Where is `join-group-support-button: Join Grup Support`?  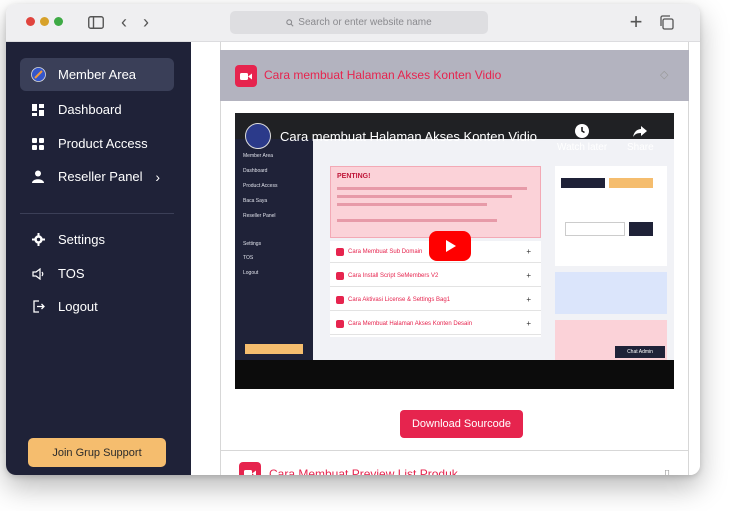 join-group-support-button: Join Grup Support is located at coordinates (97, 452).